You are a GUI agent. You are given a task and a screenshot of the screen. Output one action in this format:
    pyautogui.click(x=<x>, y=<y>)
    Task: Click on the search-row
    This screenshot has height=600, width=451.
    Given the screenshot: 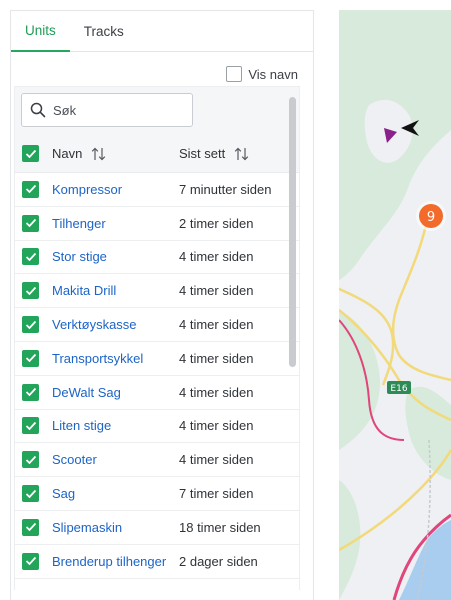 What is the action you would take?
    pyautogui.click(x=157, y=111)
    